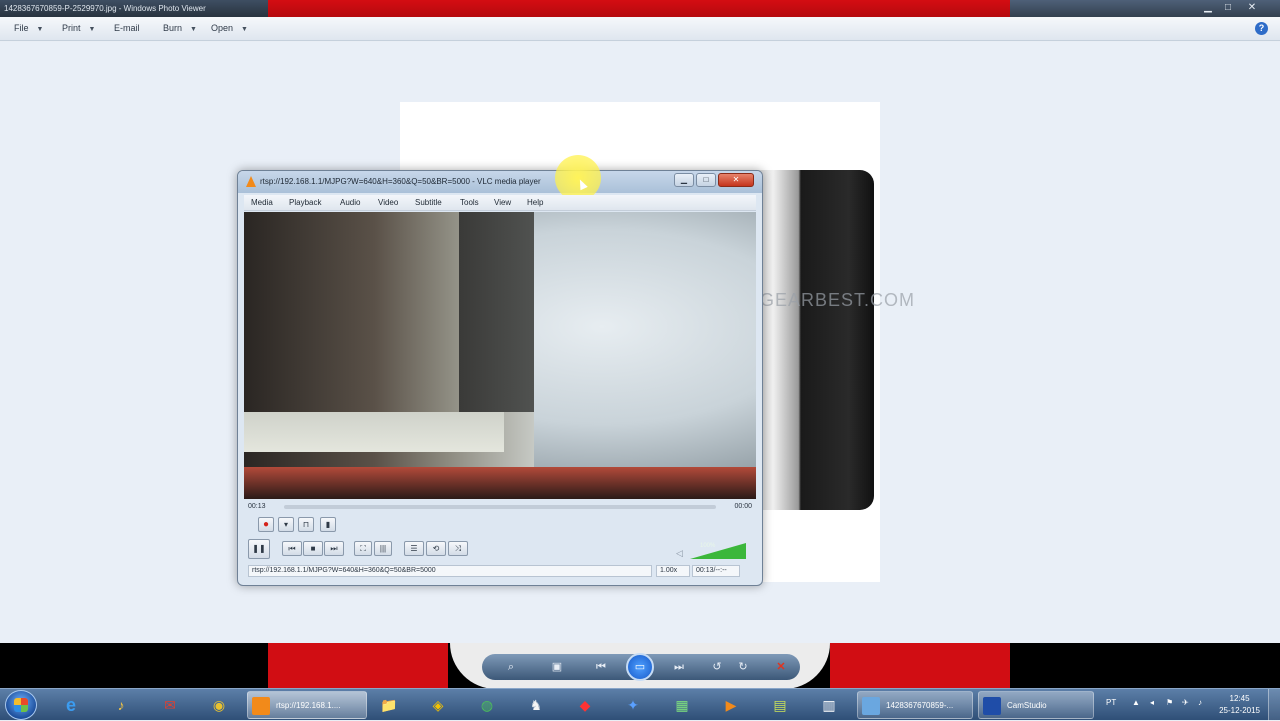 The image size is (1280, 721). Describe the element at coordinates (1208, 8) in the screenshot. I see `minimize-button: ▁` at that location.